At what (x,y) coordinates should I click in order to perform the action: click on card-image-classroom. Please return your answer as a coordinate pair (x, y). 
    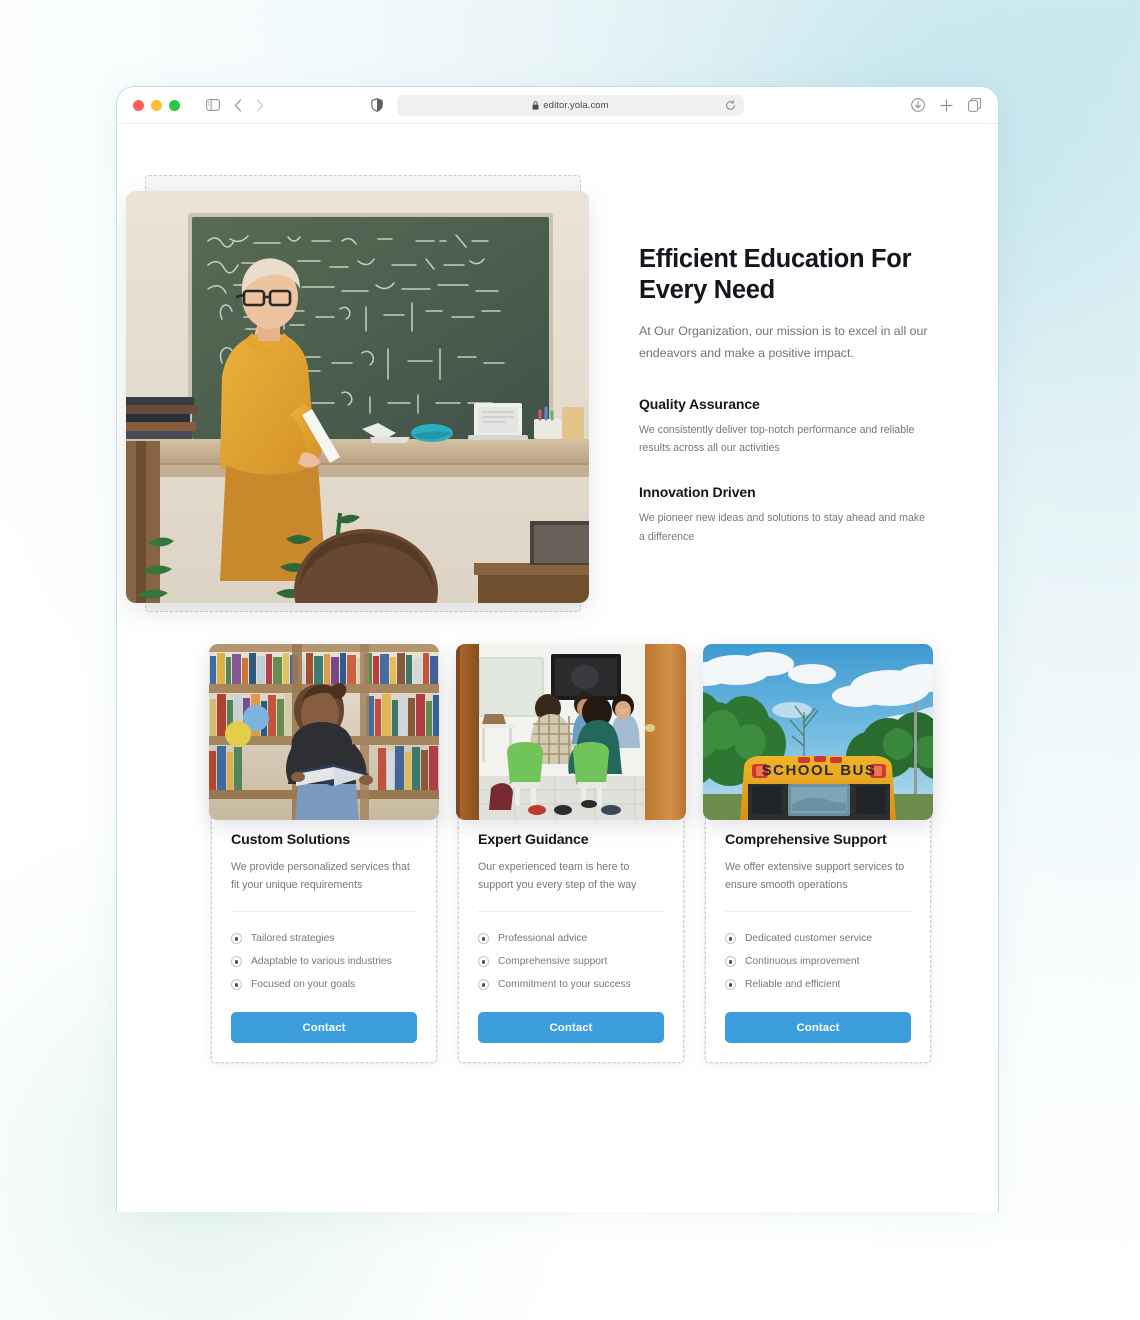
    Looking at the image, I should click on (571, 732).